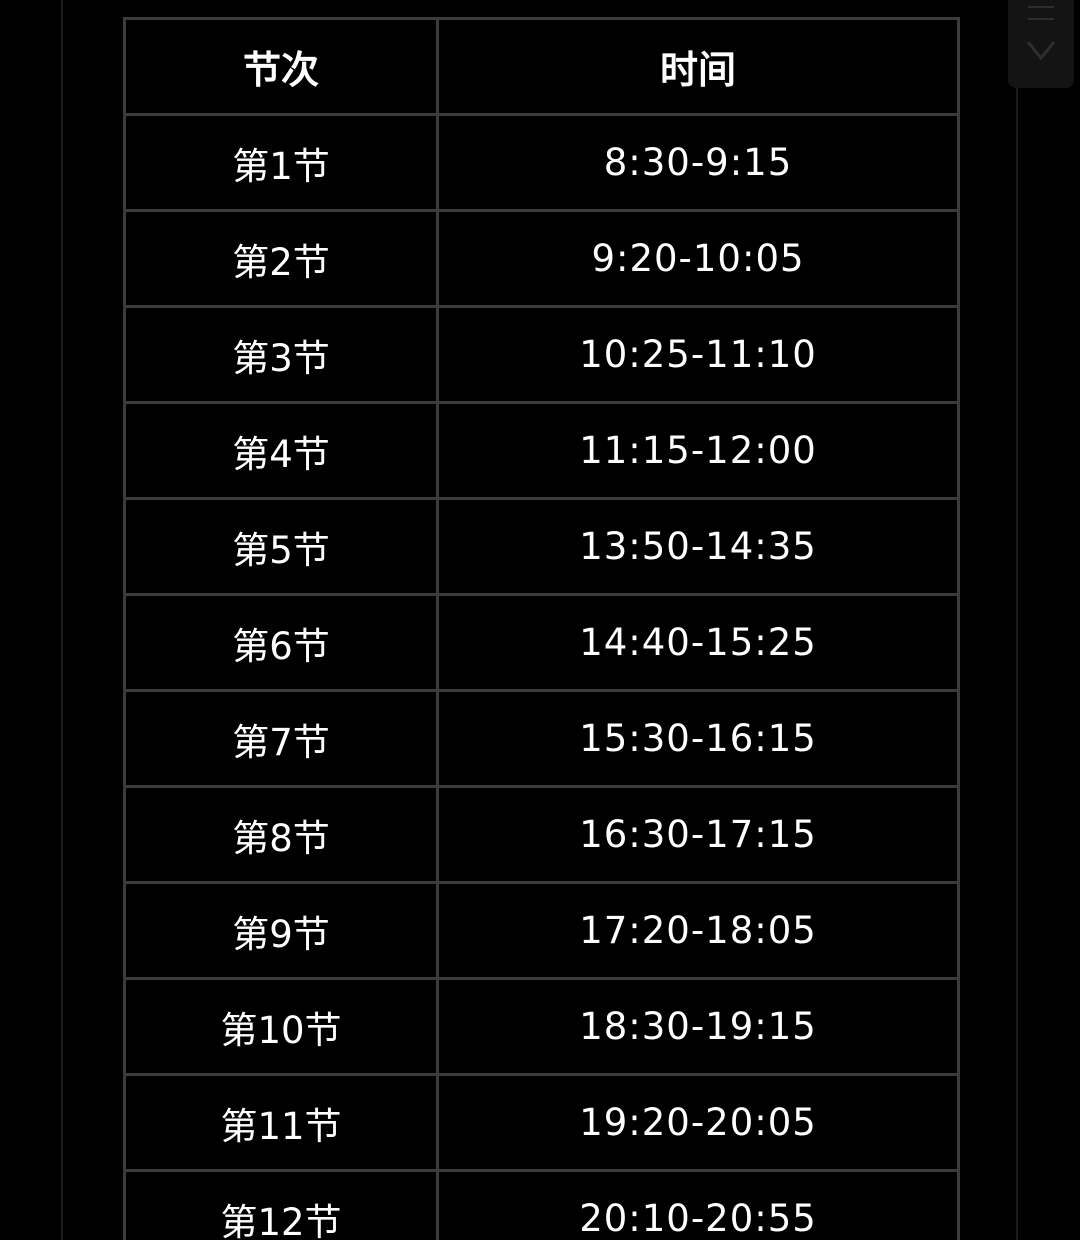 This screenshot has height=1240, width=1080. I want to click on time-cell: 11:15-12:00, so click(698, 450).